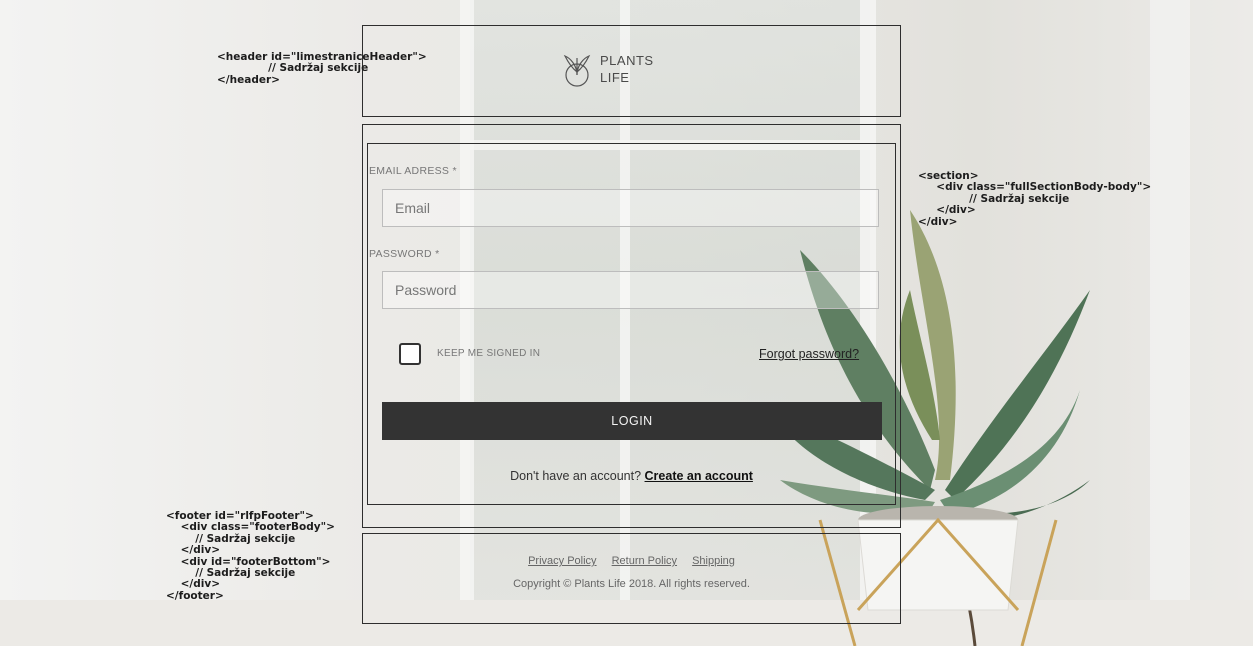 This screenshot has height=646, width=1253. Describe the element at coordinates (413, 171) in the screenshot. I see `email-label: EMAIL ADRESS *` at that location.